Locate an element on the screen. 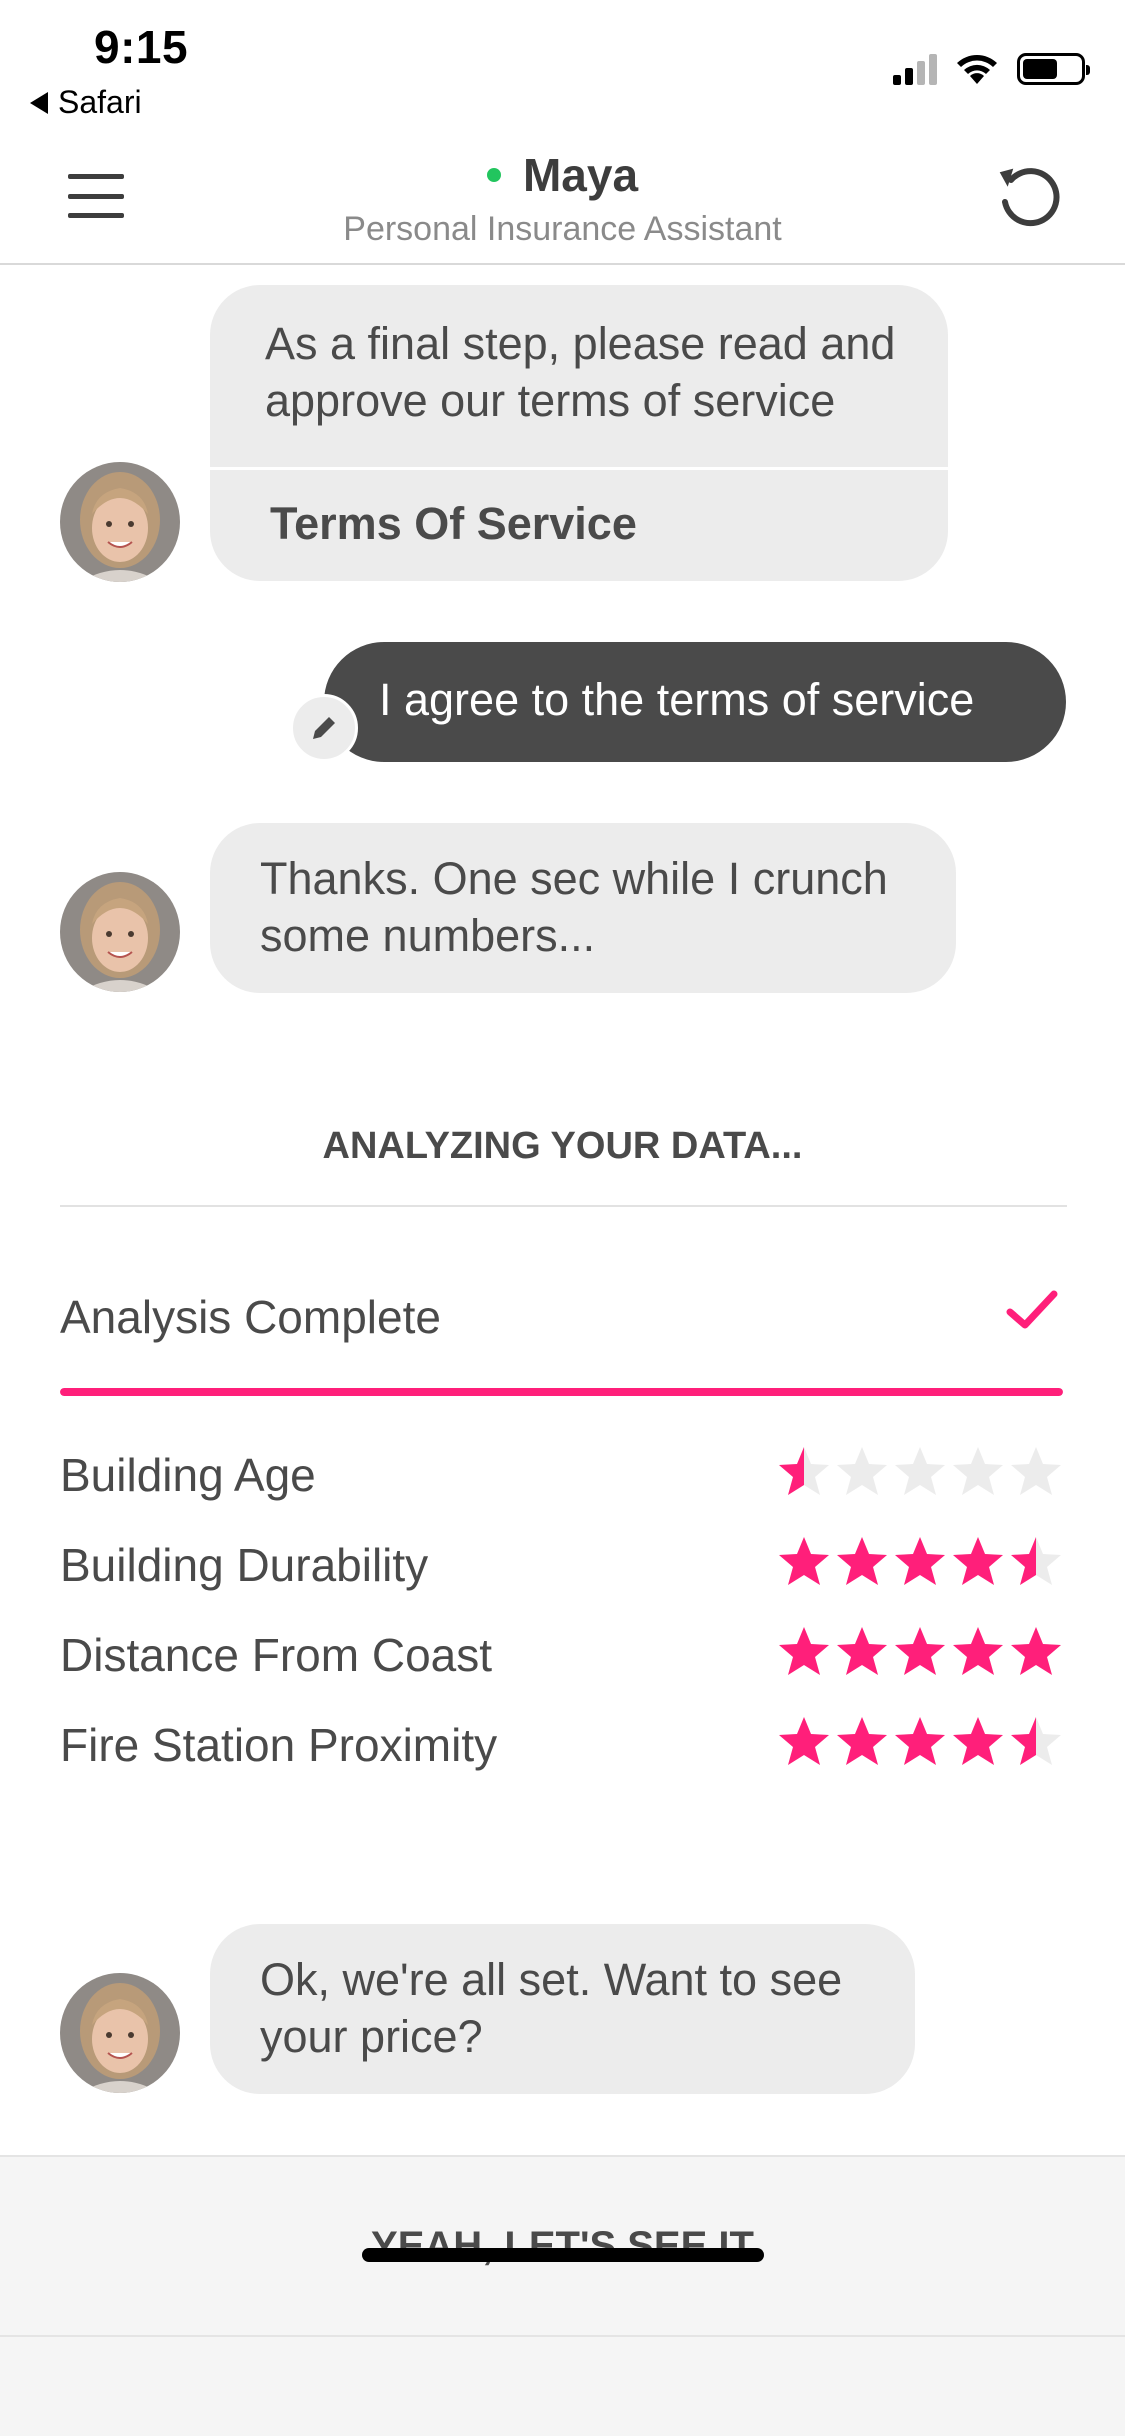 Image resolution: width=1125 pixels, height=2436 pixels. chat-header: Maya Personal Insurance Assistant is located at coordinates (562, 197).